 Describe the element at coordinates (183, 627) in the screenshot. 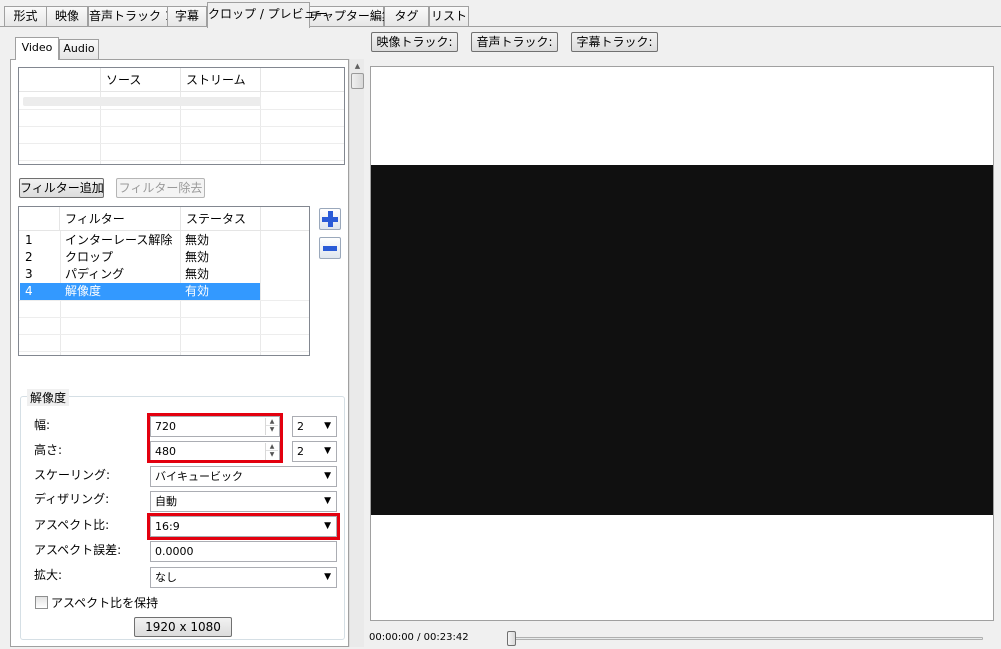

I see `preset-resolution-button: 1920 x 1080` at that location.